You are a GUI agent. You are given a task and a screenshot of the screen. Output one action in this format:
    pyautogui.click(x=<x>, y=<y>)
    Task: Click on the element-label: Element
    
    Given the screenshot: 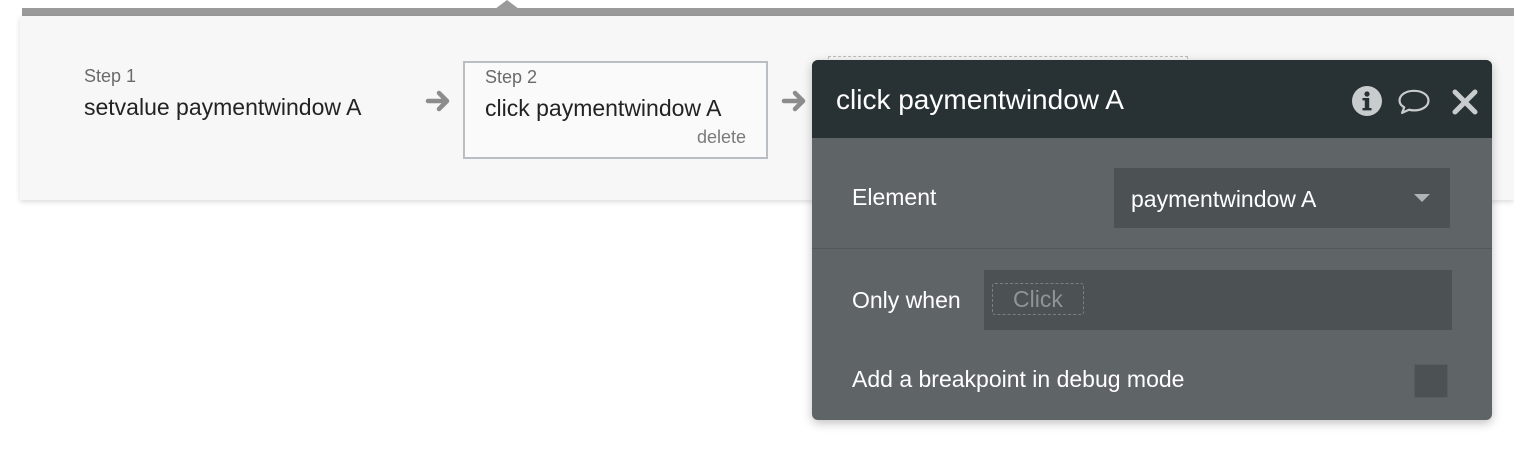 What is the action you would take?
    pyautogui.click(x=894, y=197)
    